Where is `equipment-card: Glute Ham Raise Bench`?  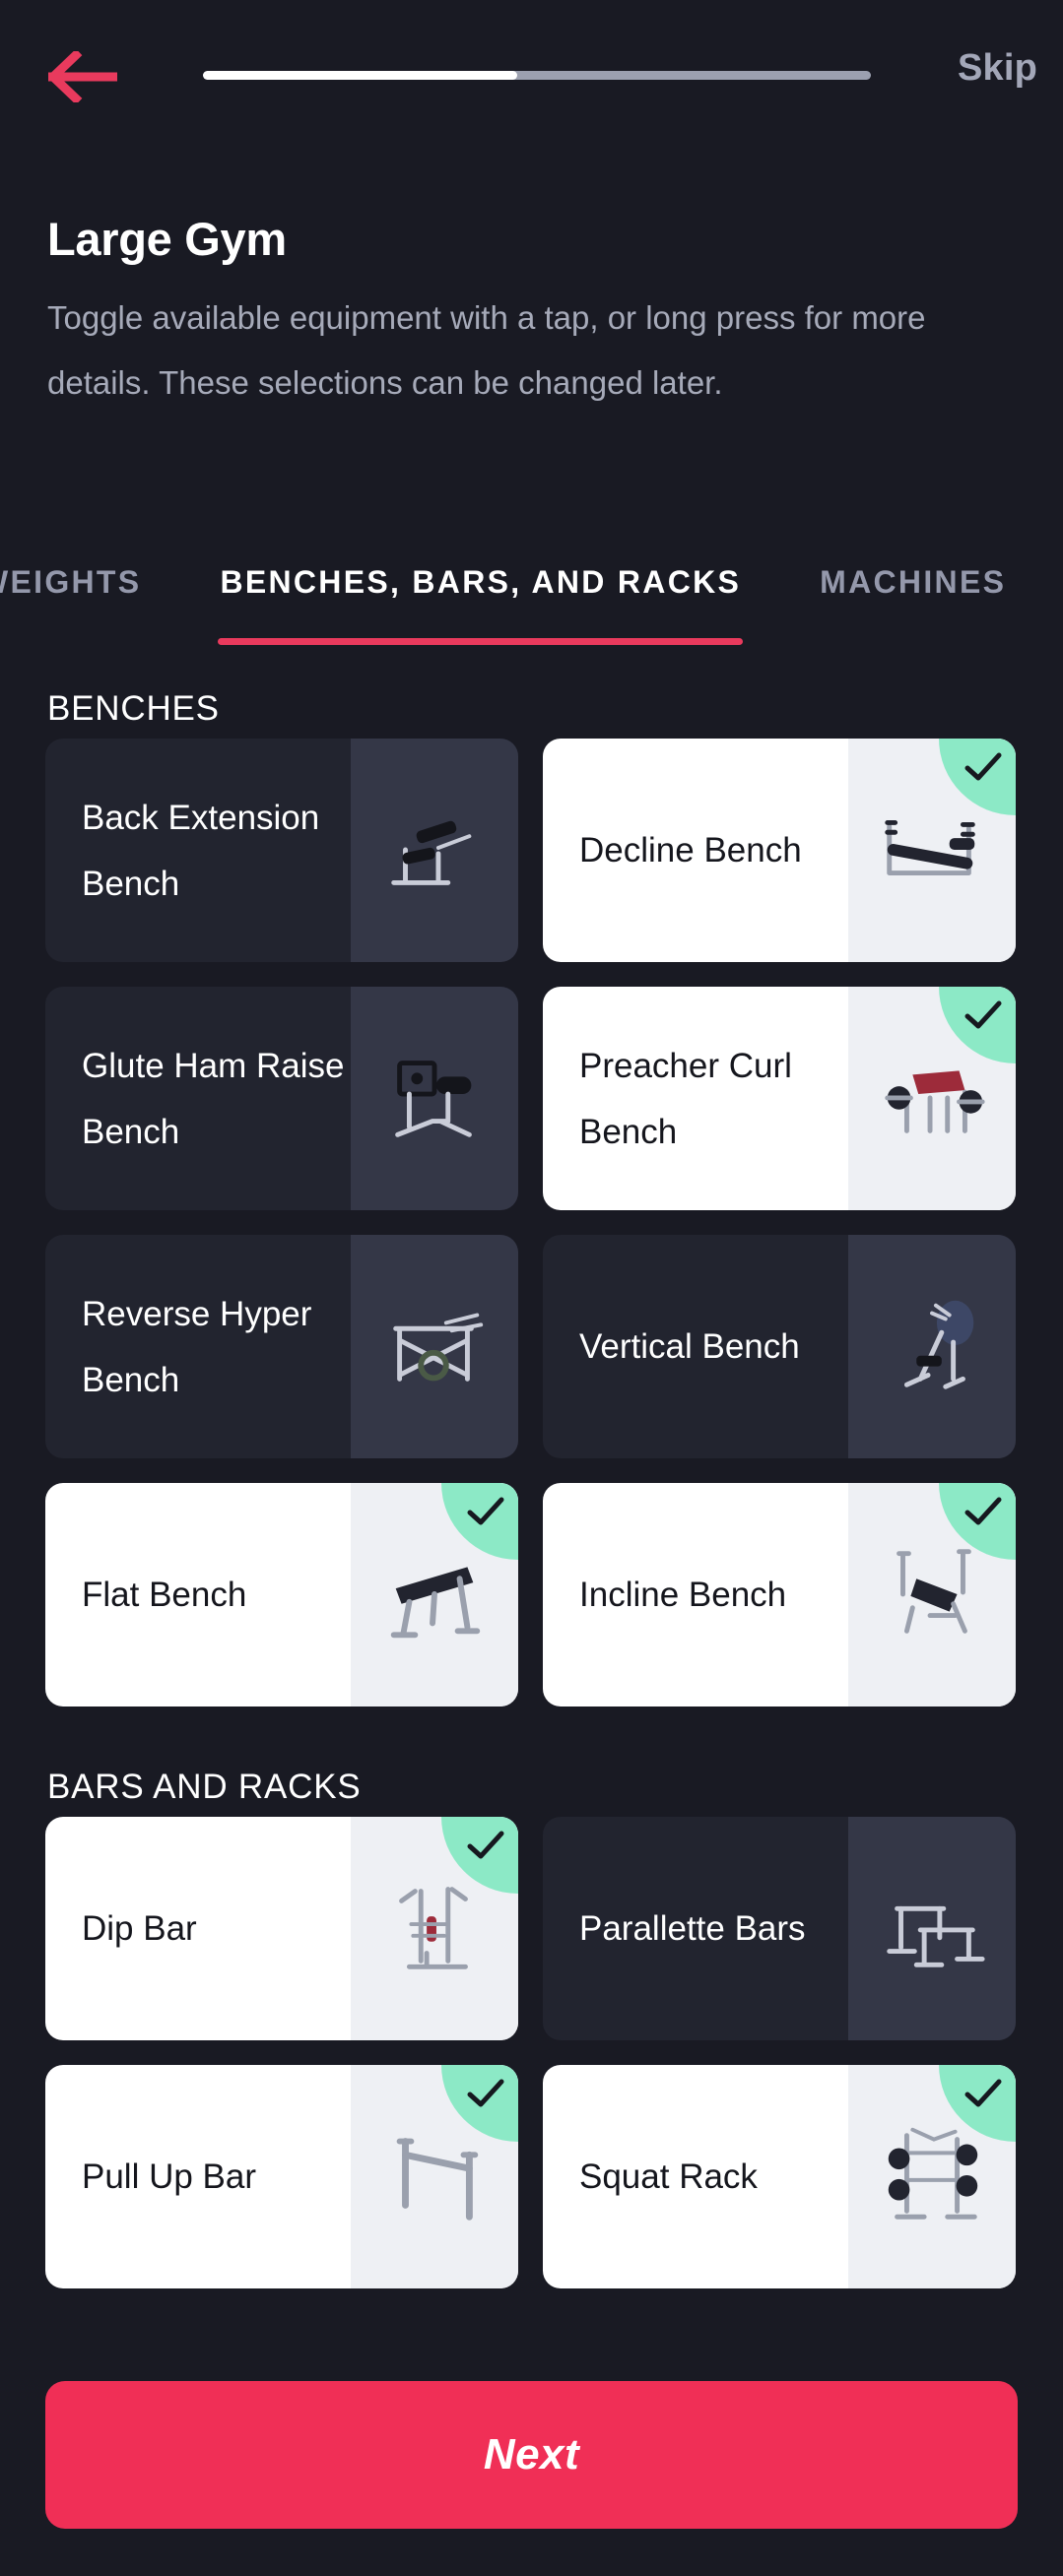
equipment-card: Glute Ham Raise Bench is located at coordinates (281, 1098).